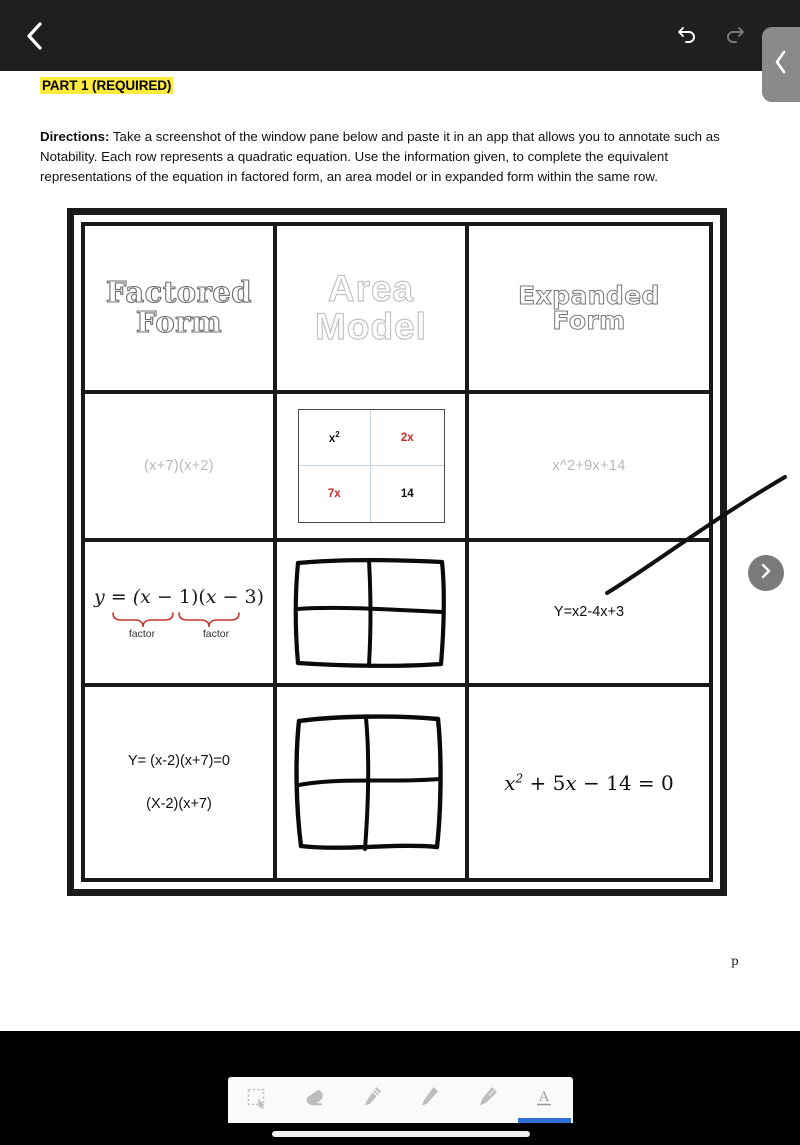 Image resolution: width=800 pixels, height=1145 pixels. I want to click on row2-eq-mid1: − 1)(, so click(178, 596).